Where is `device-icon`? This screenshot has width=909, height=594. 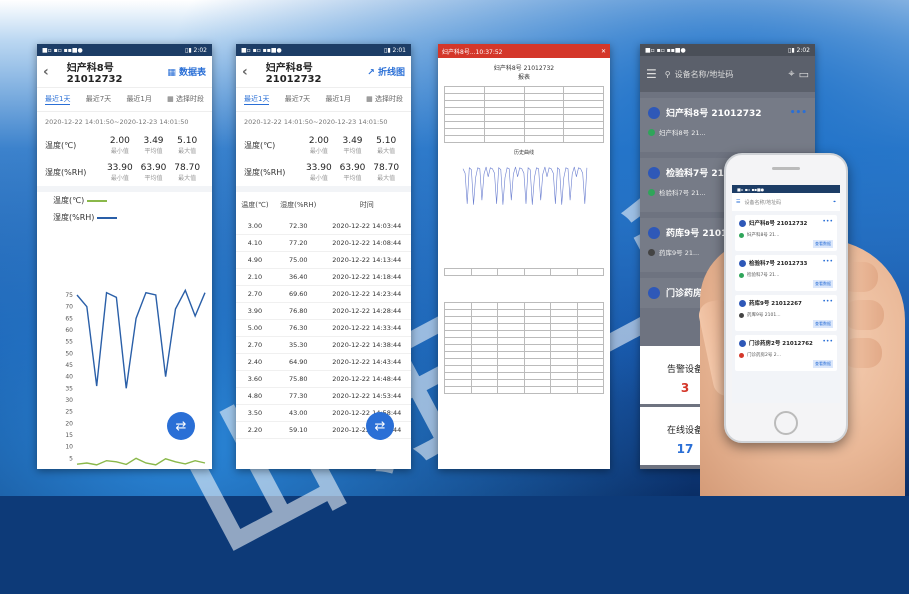 device-icon is located at coordinates (742, 223).